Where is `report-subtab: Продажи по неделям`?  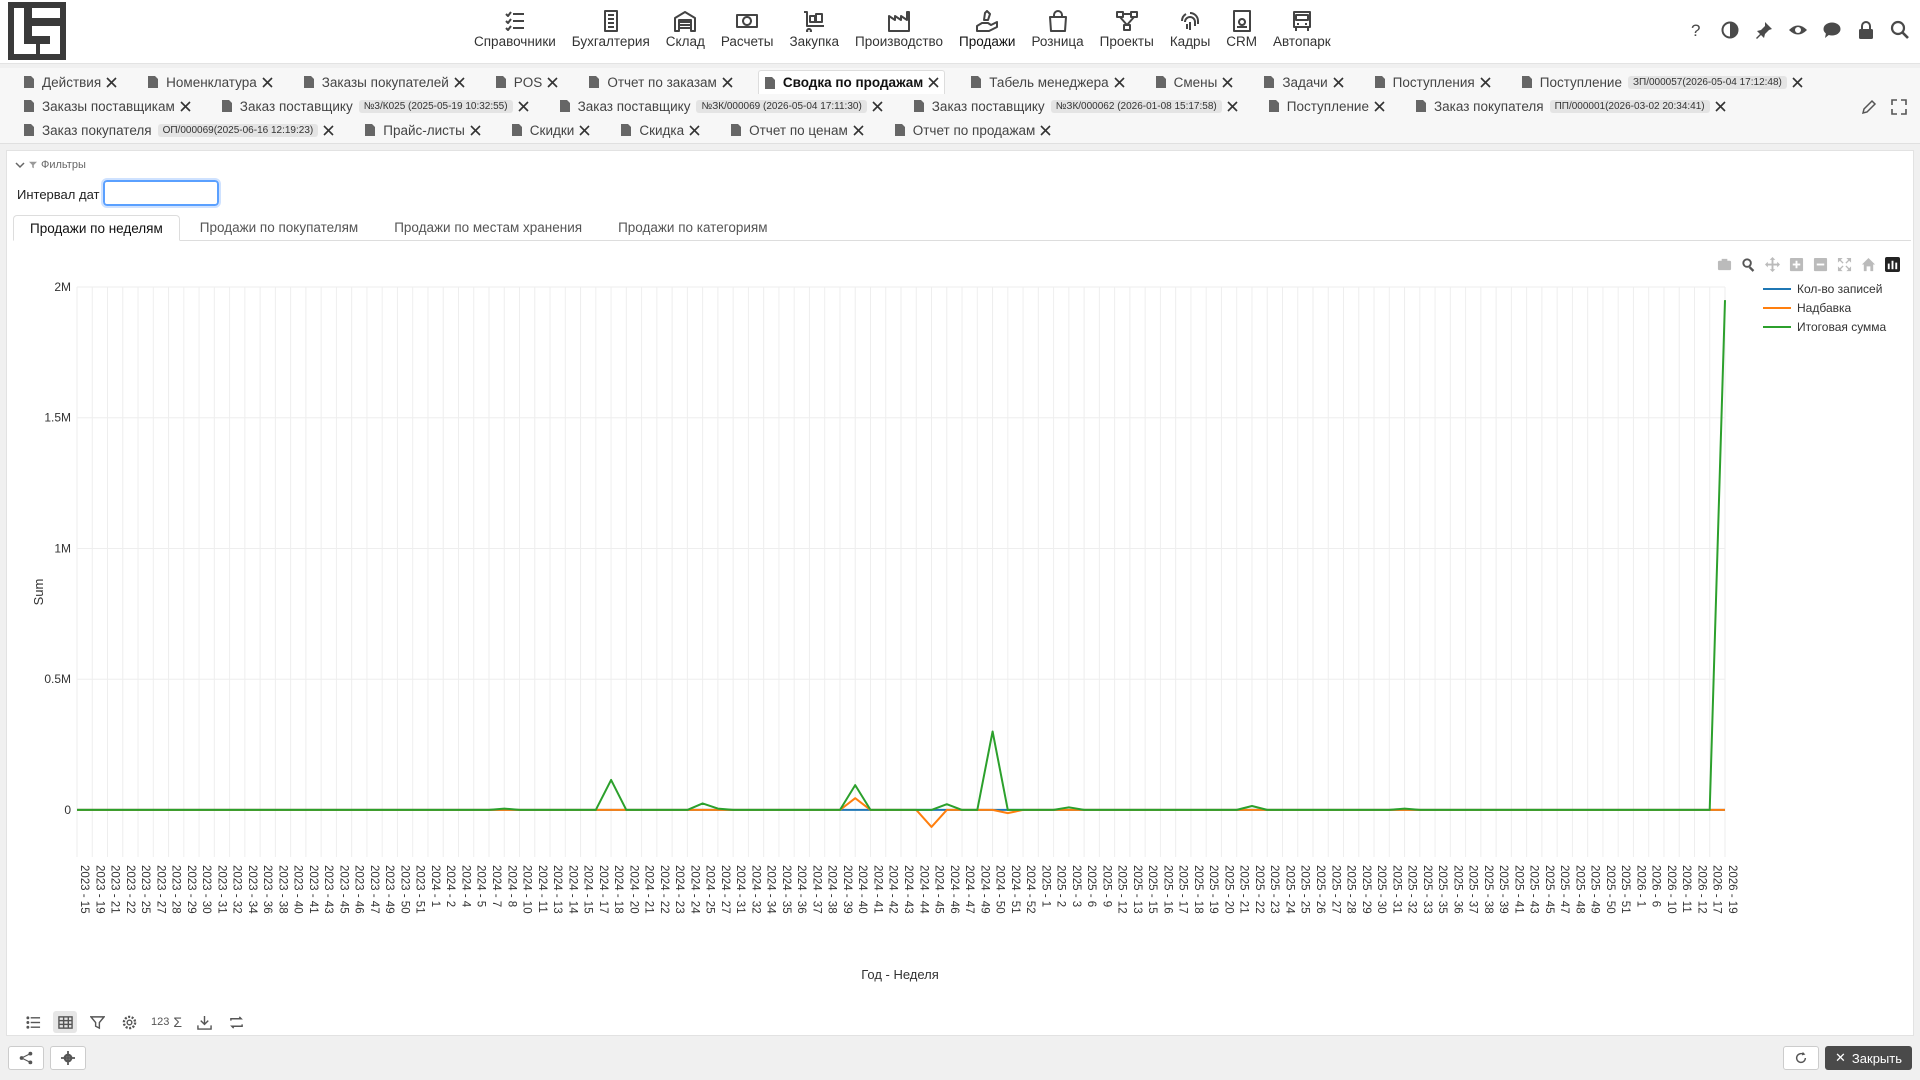
report-subtab: Продажи по неделям is located at coordinates (96, 228).